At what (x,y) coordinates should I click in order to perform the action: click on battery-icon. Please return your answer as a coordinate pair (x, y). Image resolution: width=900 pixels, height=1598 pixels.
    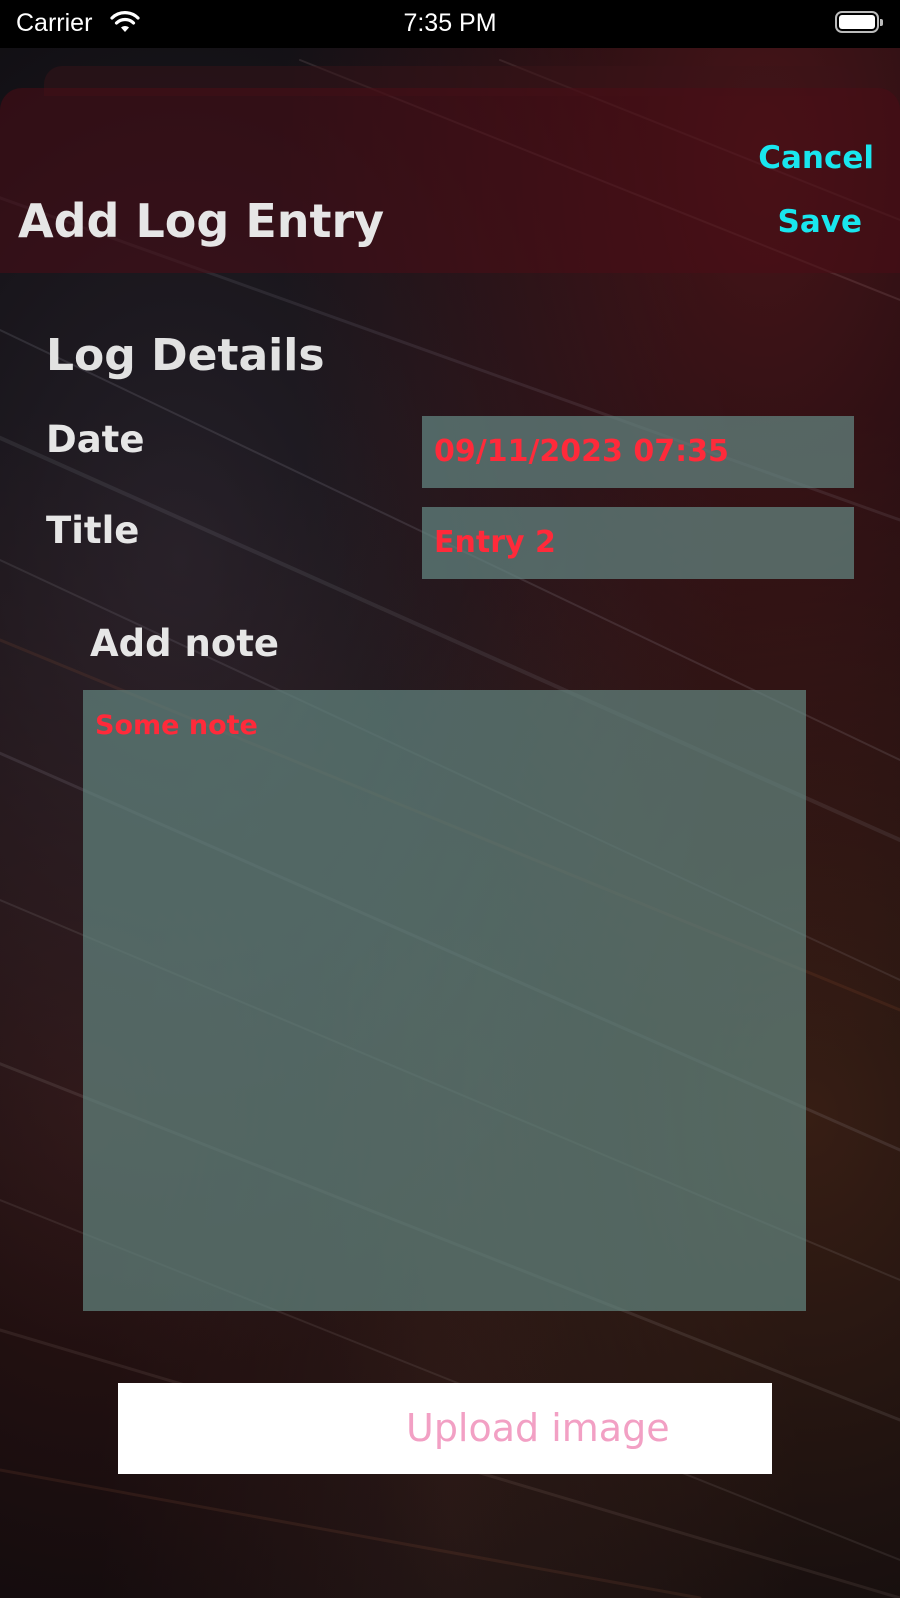
    Looking at the image, I should click on (859, 22).